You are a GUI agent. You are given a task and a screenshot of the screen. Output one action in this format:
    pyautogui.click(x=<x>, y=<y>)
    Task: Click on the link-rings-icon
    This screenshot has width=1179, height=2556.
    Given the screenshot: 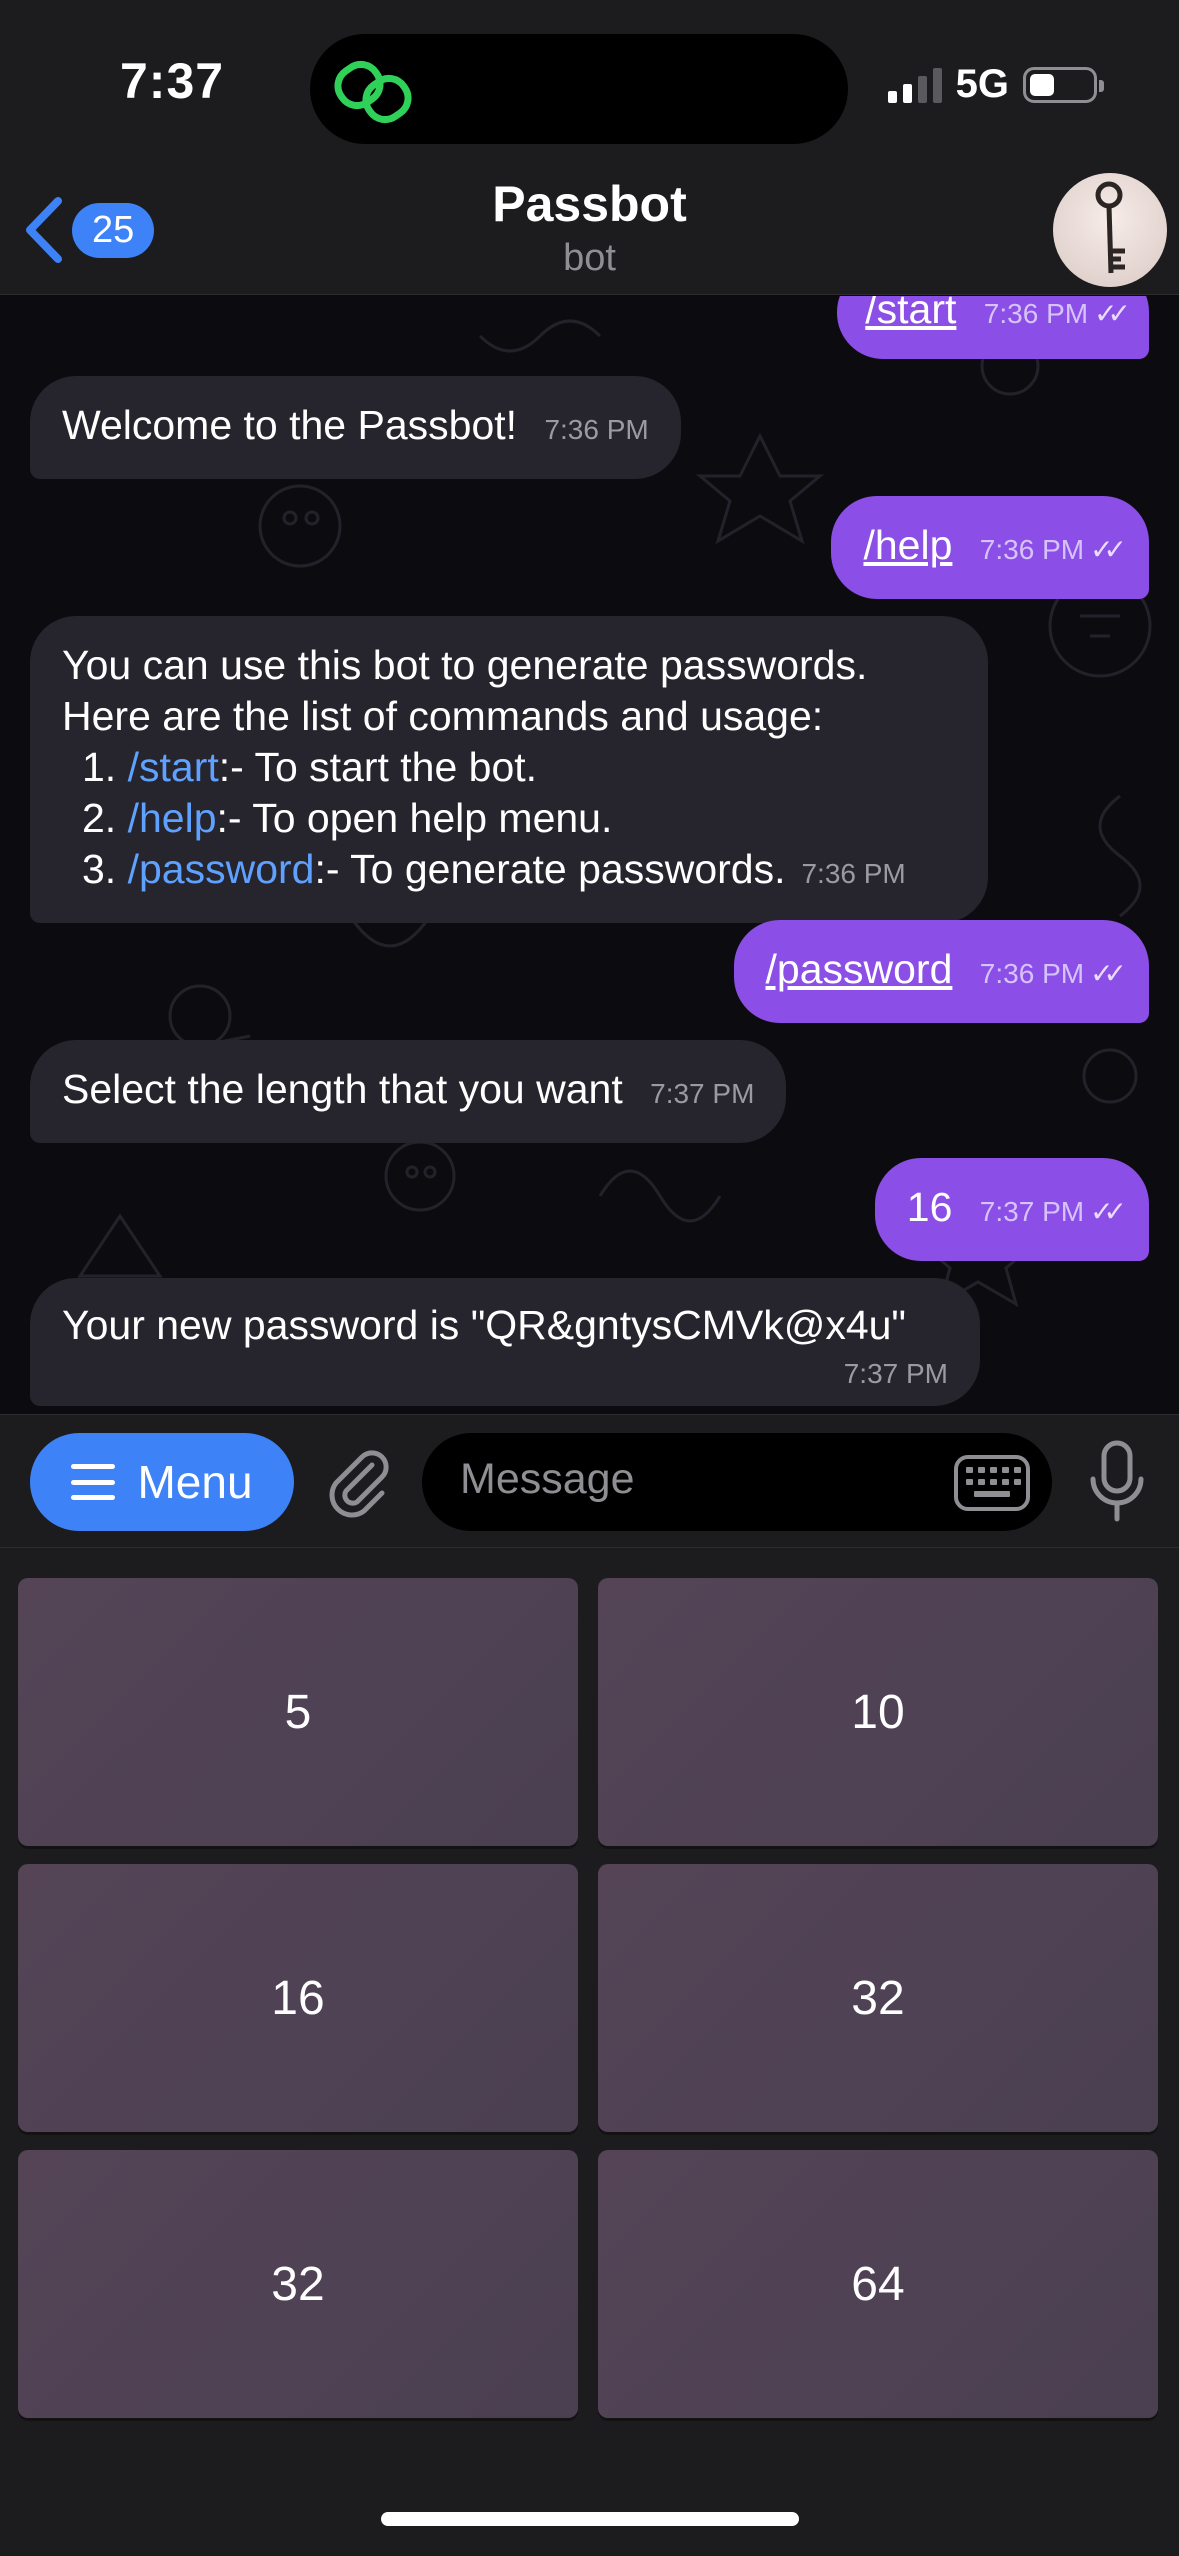 What is the action you would take?
    pyautogui.click(x=373, y=92)
    